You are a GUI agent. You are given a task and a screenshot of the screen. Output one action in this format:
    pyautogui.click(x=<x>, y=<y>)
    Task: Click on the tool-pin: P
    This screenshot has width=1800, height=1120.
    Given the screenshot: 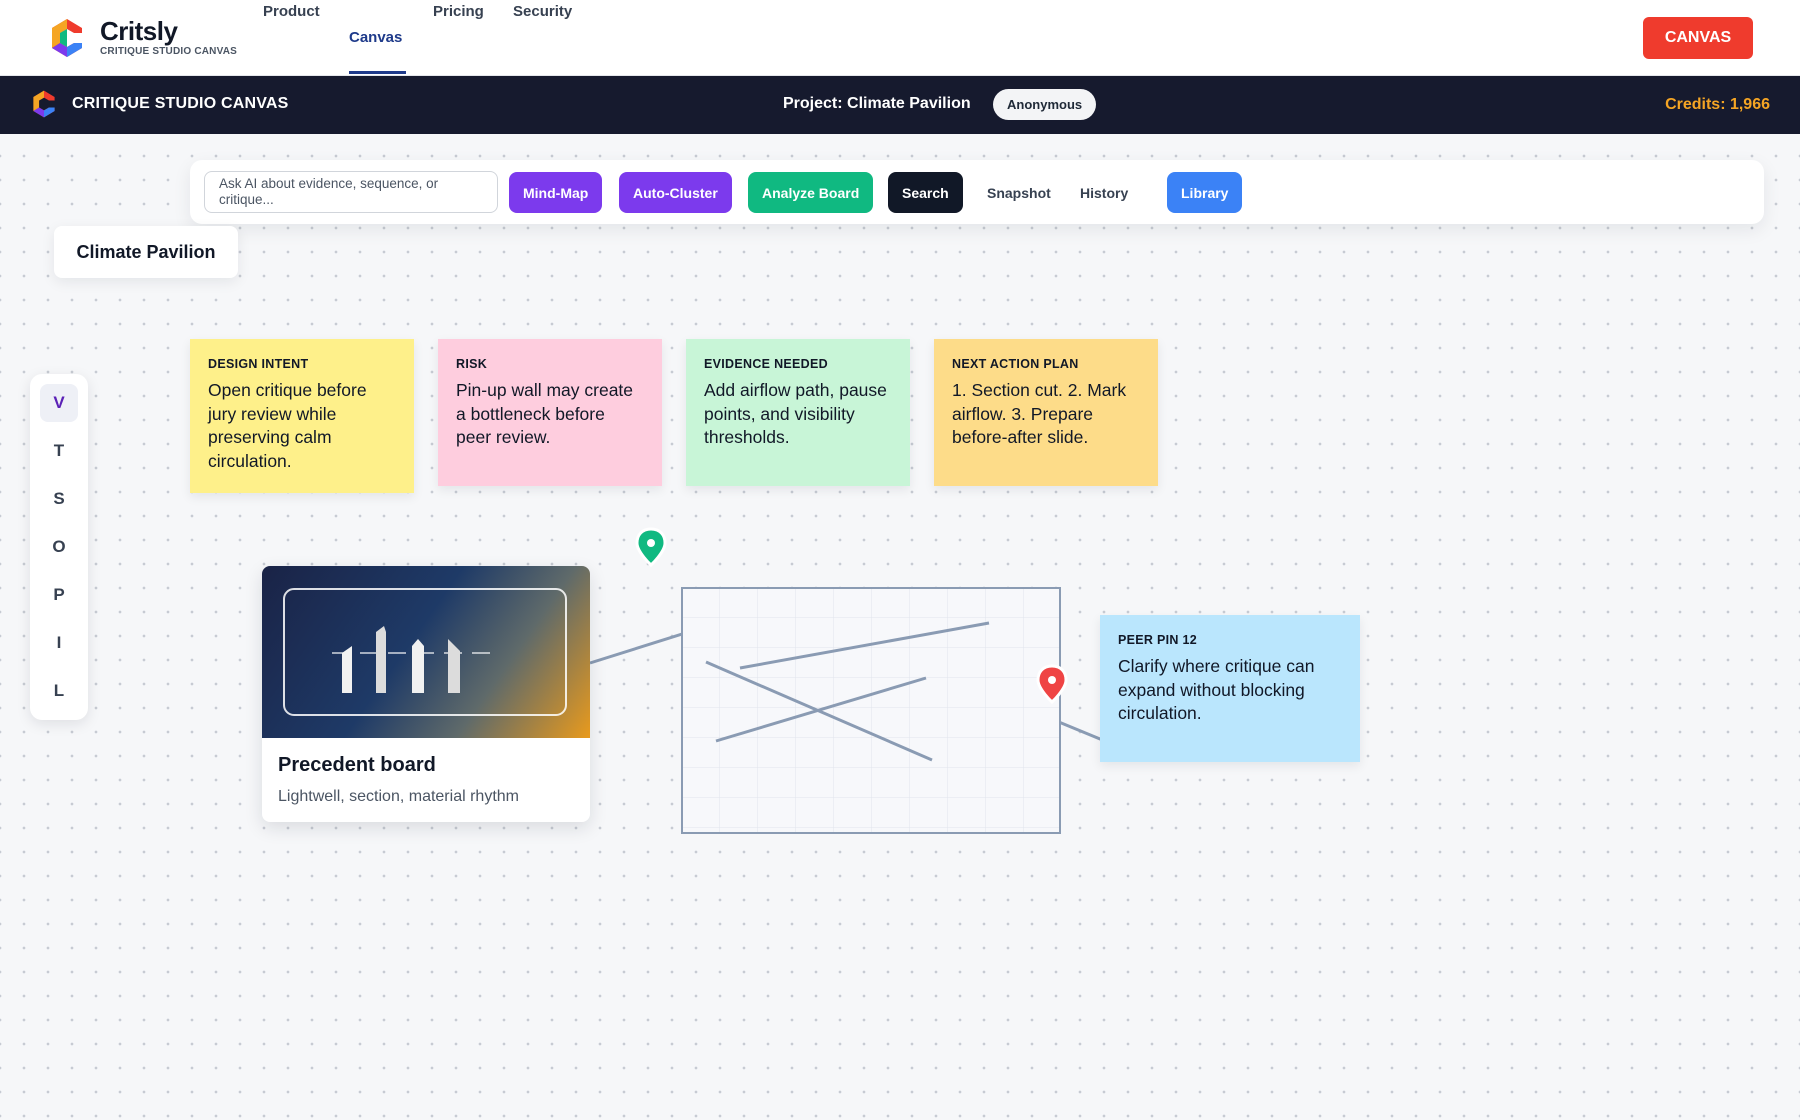 What is the action you would take?
    pyautogui.click(x=59, y=595)
    